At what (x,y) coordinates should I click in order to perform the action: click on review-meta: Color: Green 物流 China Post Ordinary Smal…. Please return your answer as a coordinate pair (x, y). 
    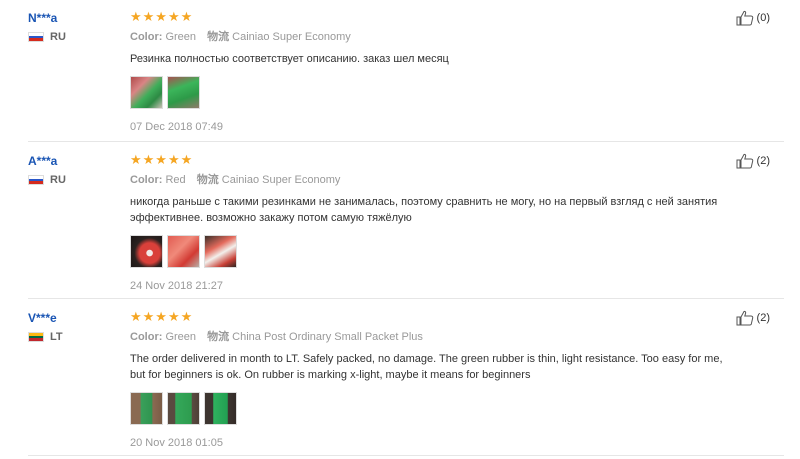
    Looking at the image, I should click on (435, 337).